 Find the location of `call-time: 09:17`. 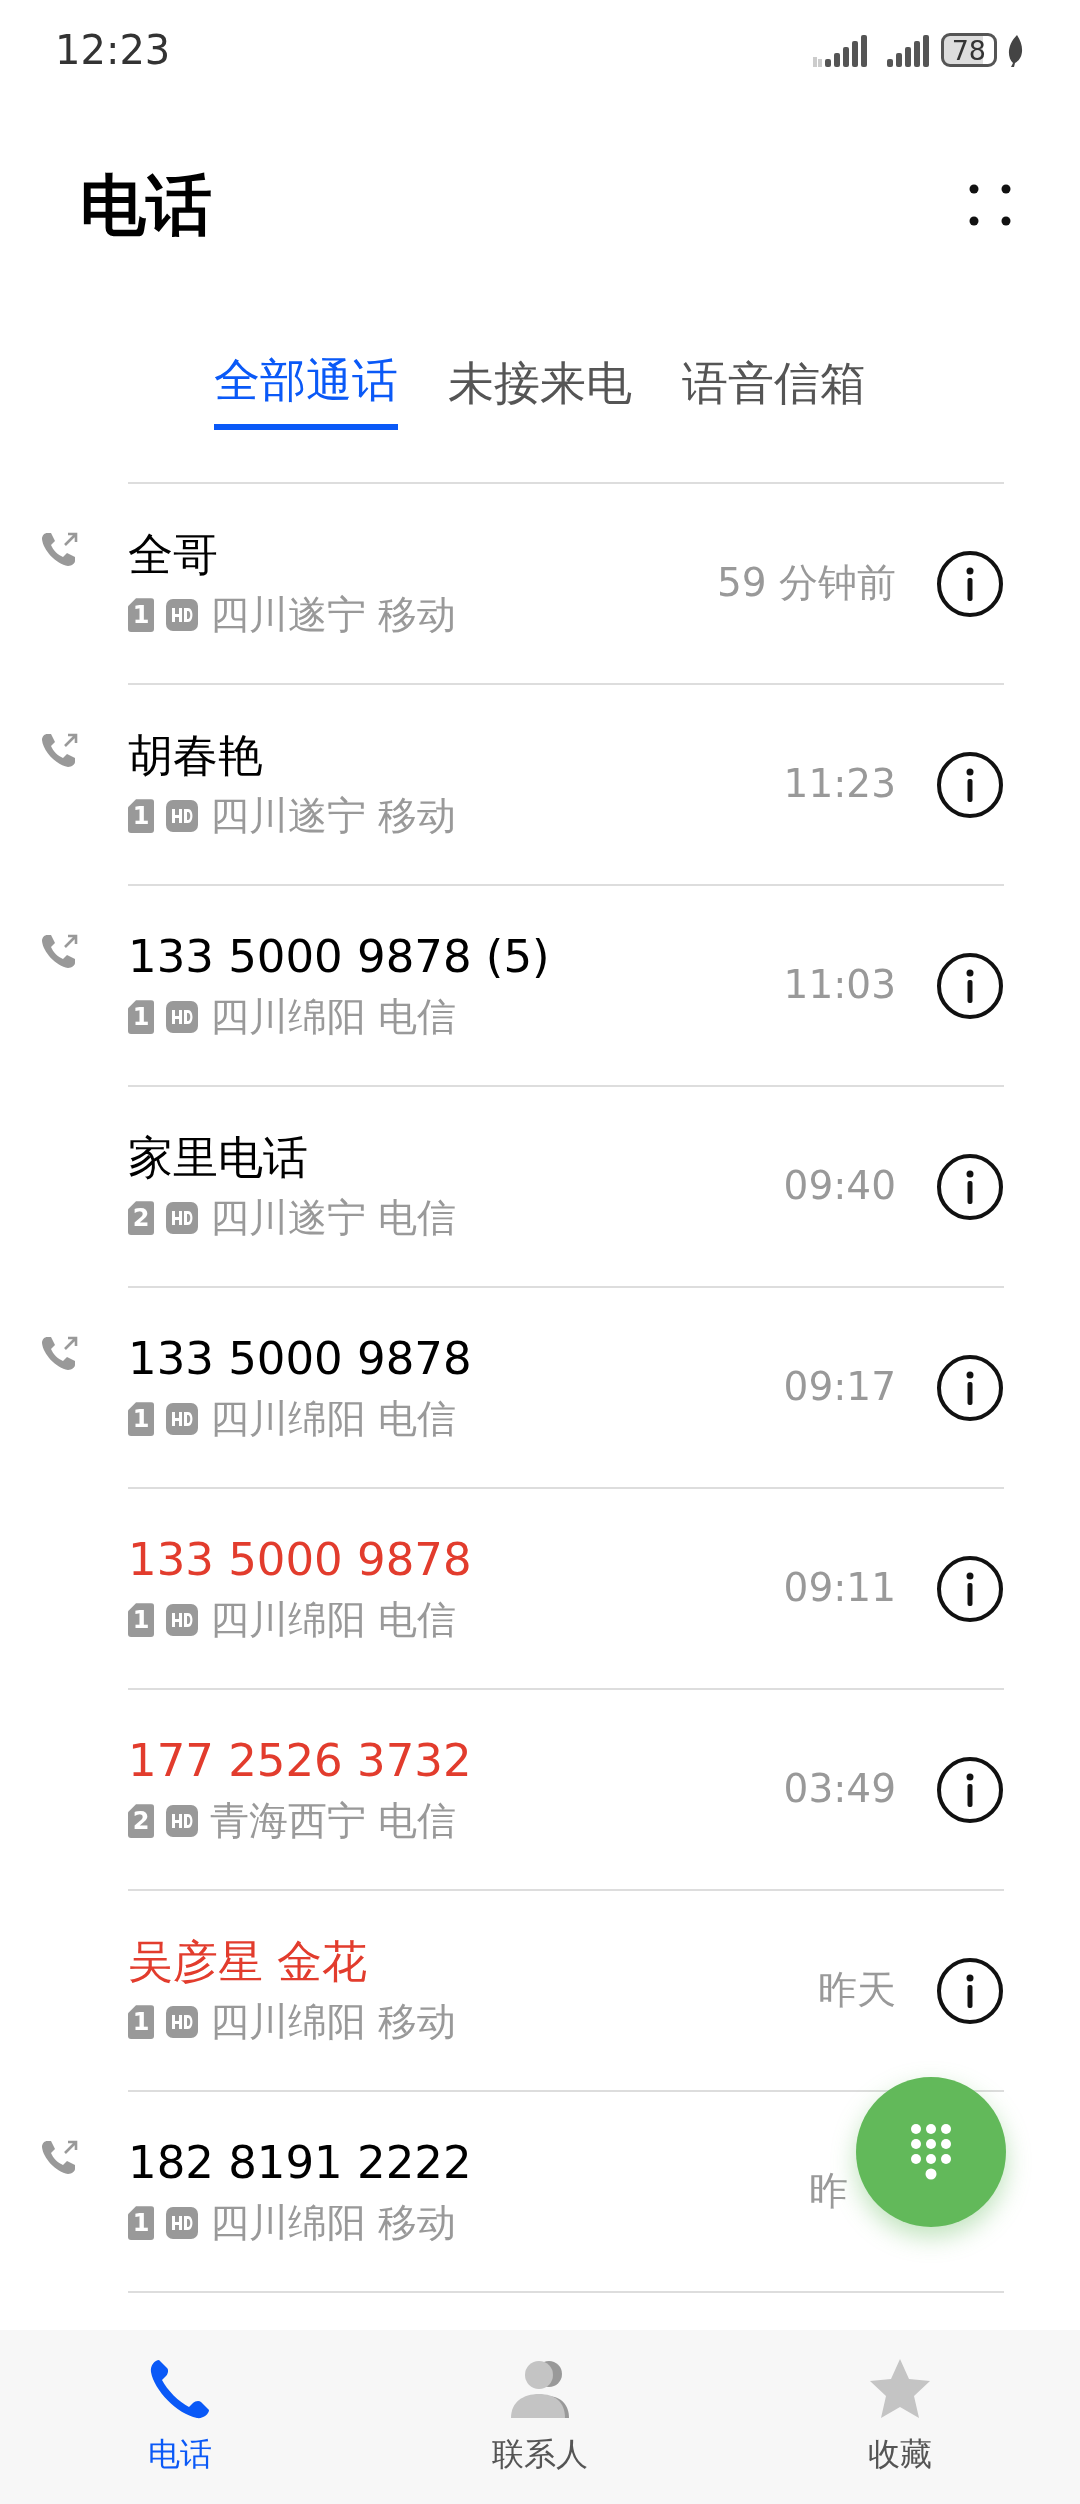

call-time: 09:17 is located at coordinates (839, 1387).